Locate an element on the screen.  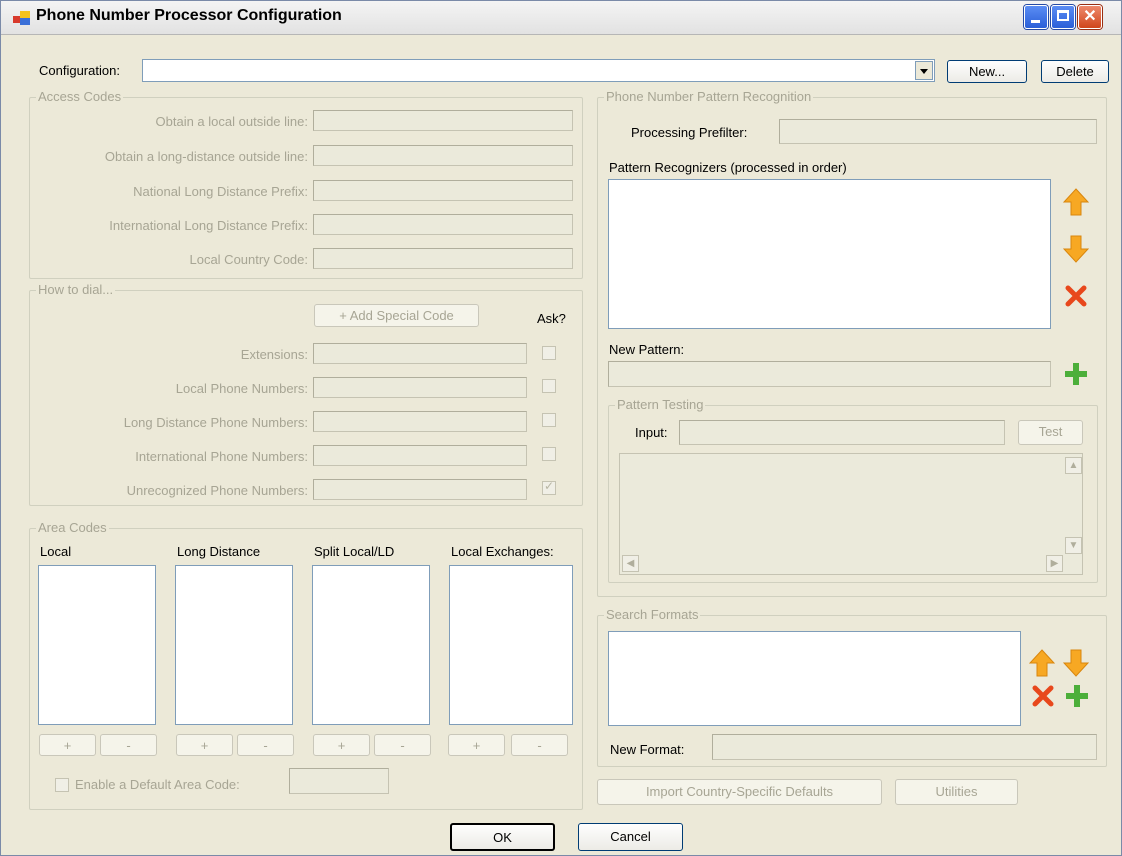
import-defaults-button: Import Country-Specific Defaults is located at coordinates (739, 792).